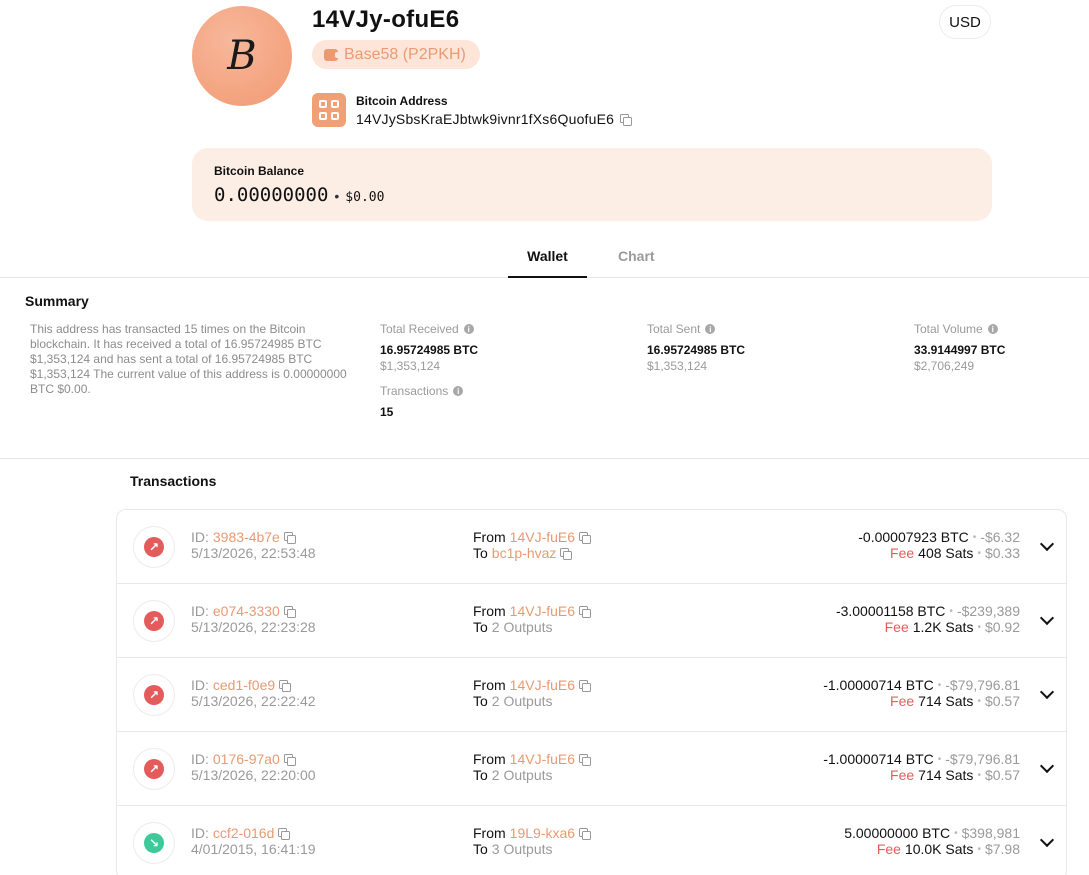 This screenshot has width=1089, height=875. Describe the element at coordinates (696, 347) in the screenshot. I see `stat-total-sent: Total Sent i 16.95724985 BTC $1,353,124` at that location.